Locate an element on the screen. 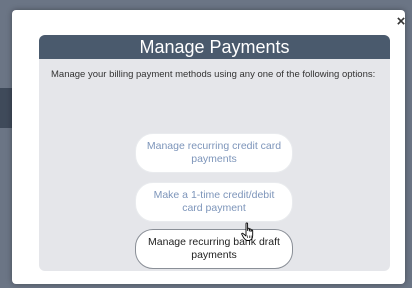 Image resolution: width=412 pixels, height=288 pixels. one-time-card-payment-button: Make a 1-time credit/debit card payment is located at coordinates (214, 202).